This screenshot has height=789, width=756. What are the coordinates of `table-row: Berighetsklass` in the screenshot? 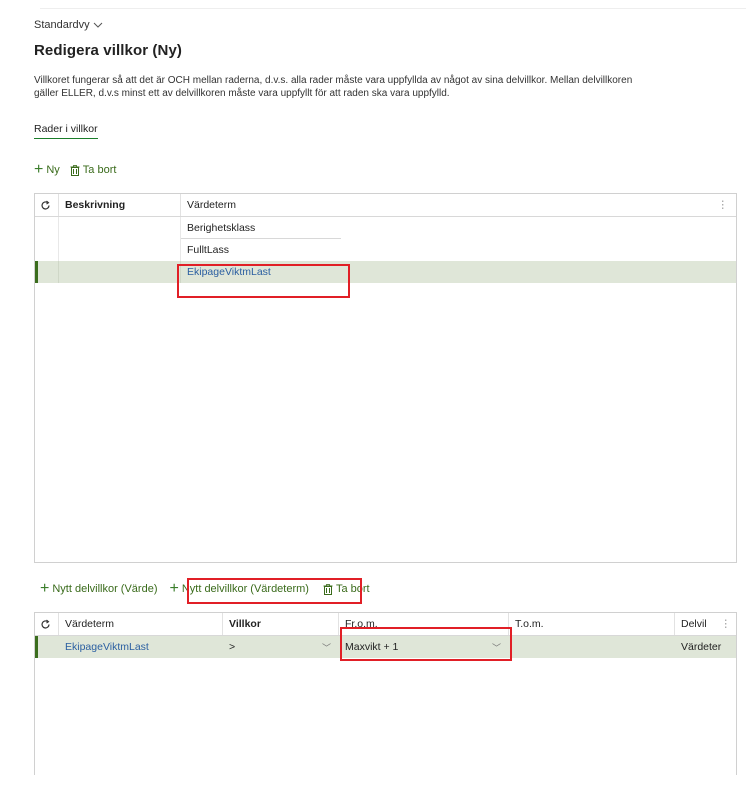 It's located at (385, 228).